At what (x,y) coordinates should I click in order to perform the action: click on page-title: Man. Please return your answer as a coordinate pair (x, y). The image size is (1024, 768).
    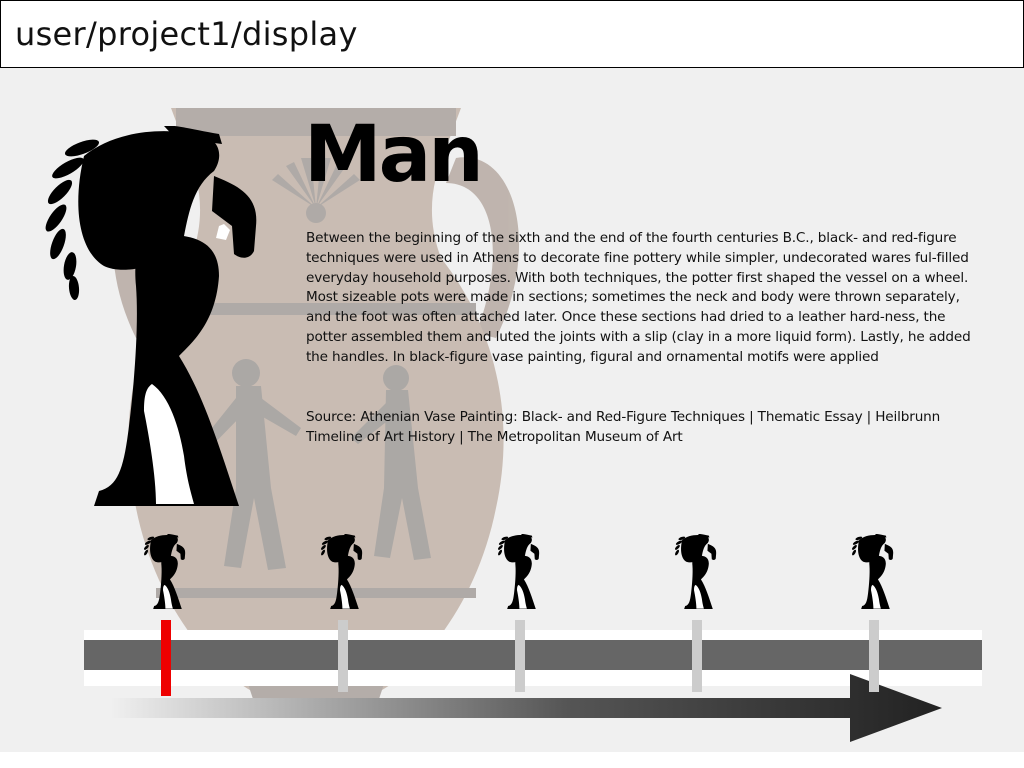
    Looking at the image, I should click on (394, 155).